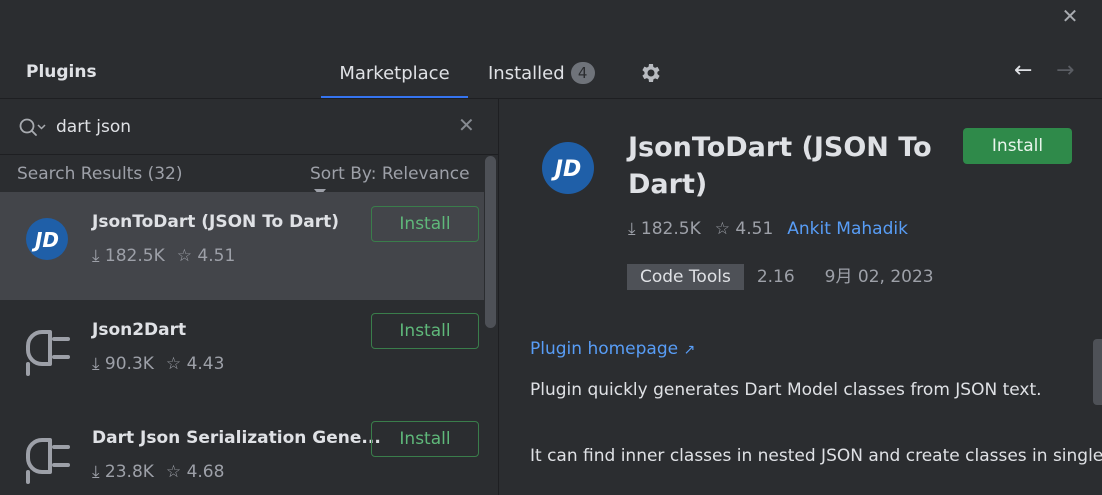 Image resolution: width=1102 pixels, height=495 pixels. Describe the element at coordinates (1017, 146) in the screenshot. I see `detail-install-button: Install` at that location.